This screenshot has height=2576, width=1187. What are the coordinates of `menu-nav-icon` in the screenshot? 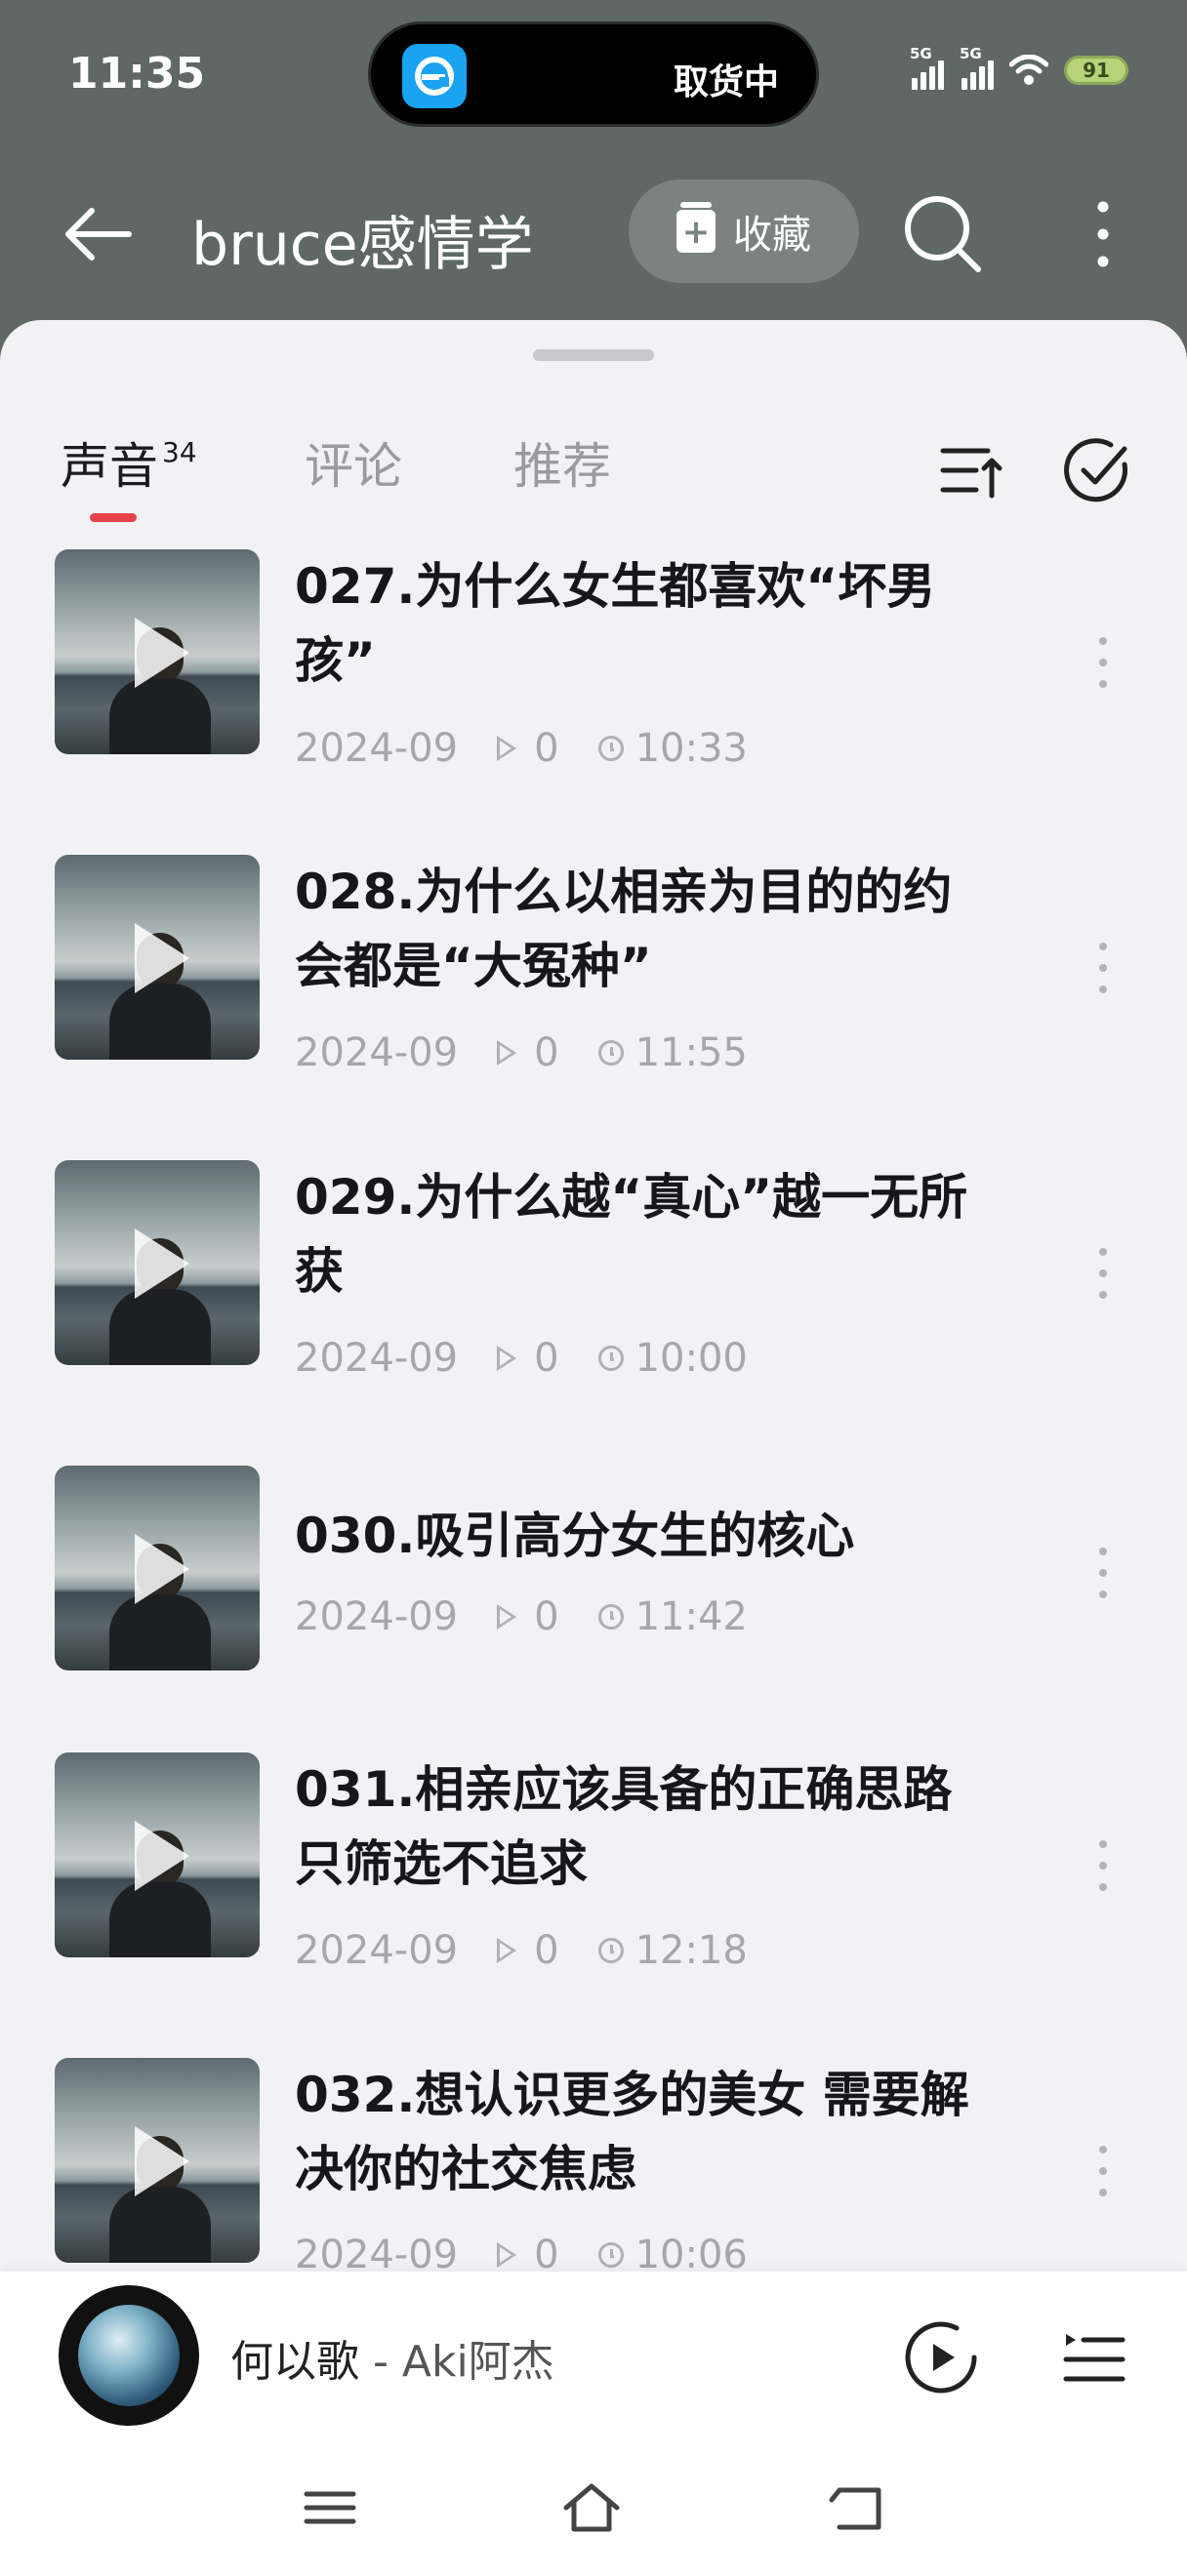 It's located at (330, 2507).